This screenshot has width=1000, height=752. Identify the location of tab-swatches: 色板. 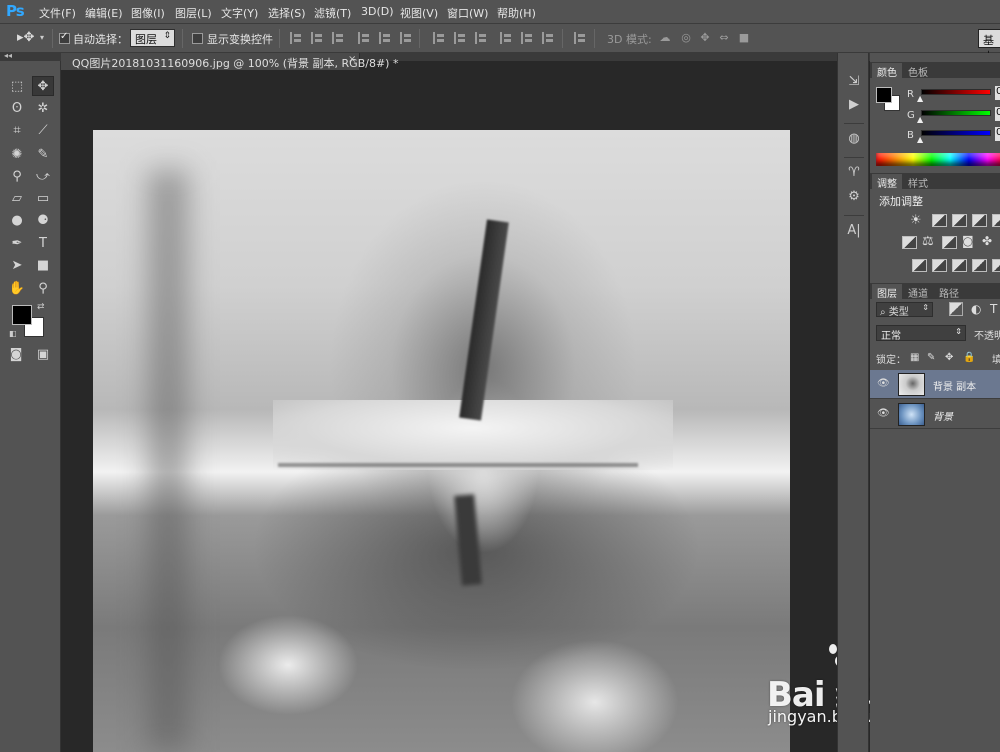
(918, 71).